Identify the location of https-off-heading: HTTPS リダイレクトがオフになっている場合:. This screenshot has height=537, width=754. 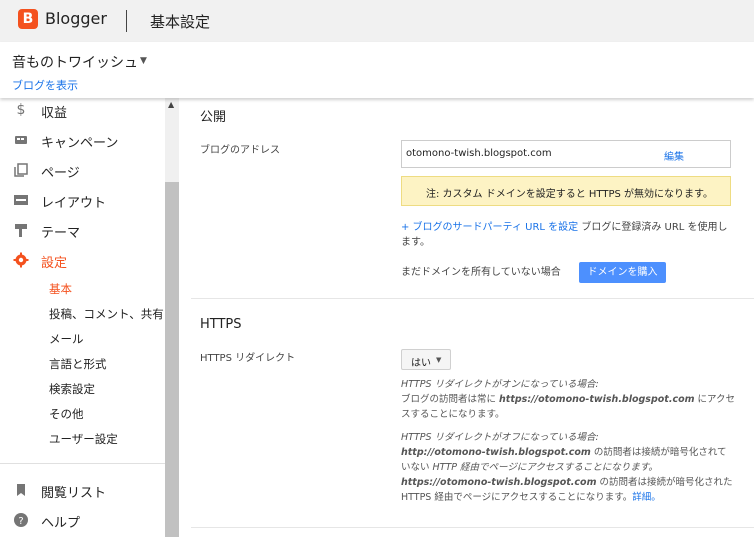
(500, 437).